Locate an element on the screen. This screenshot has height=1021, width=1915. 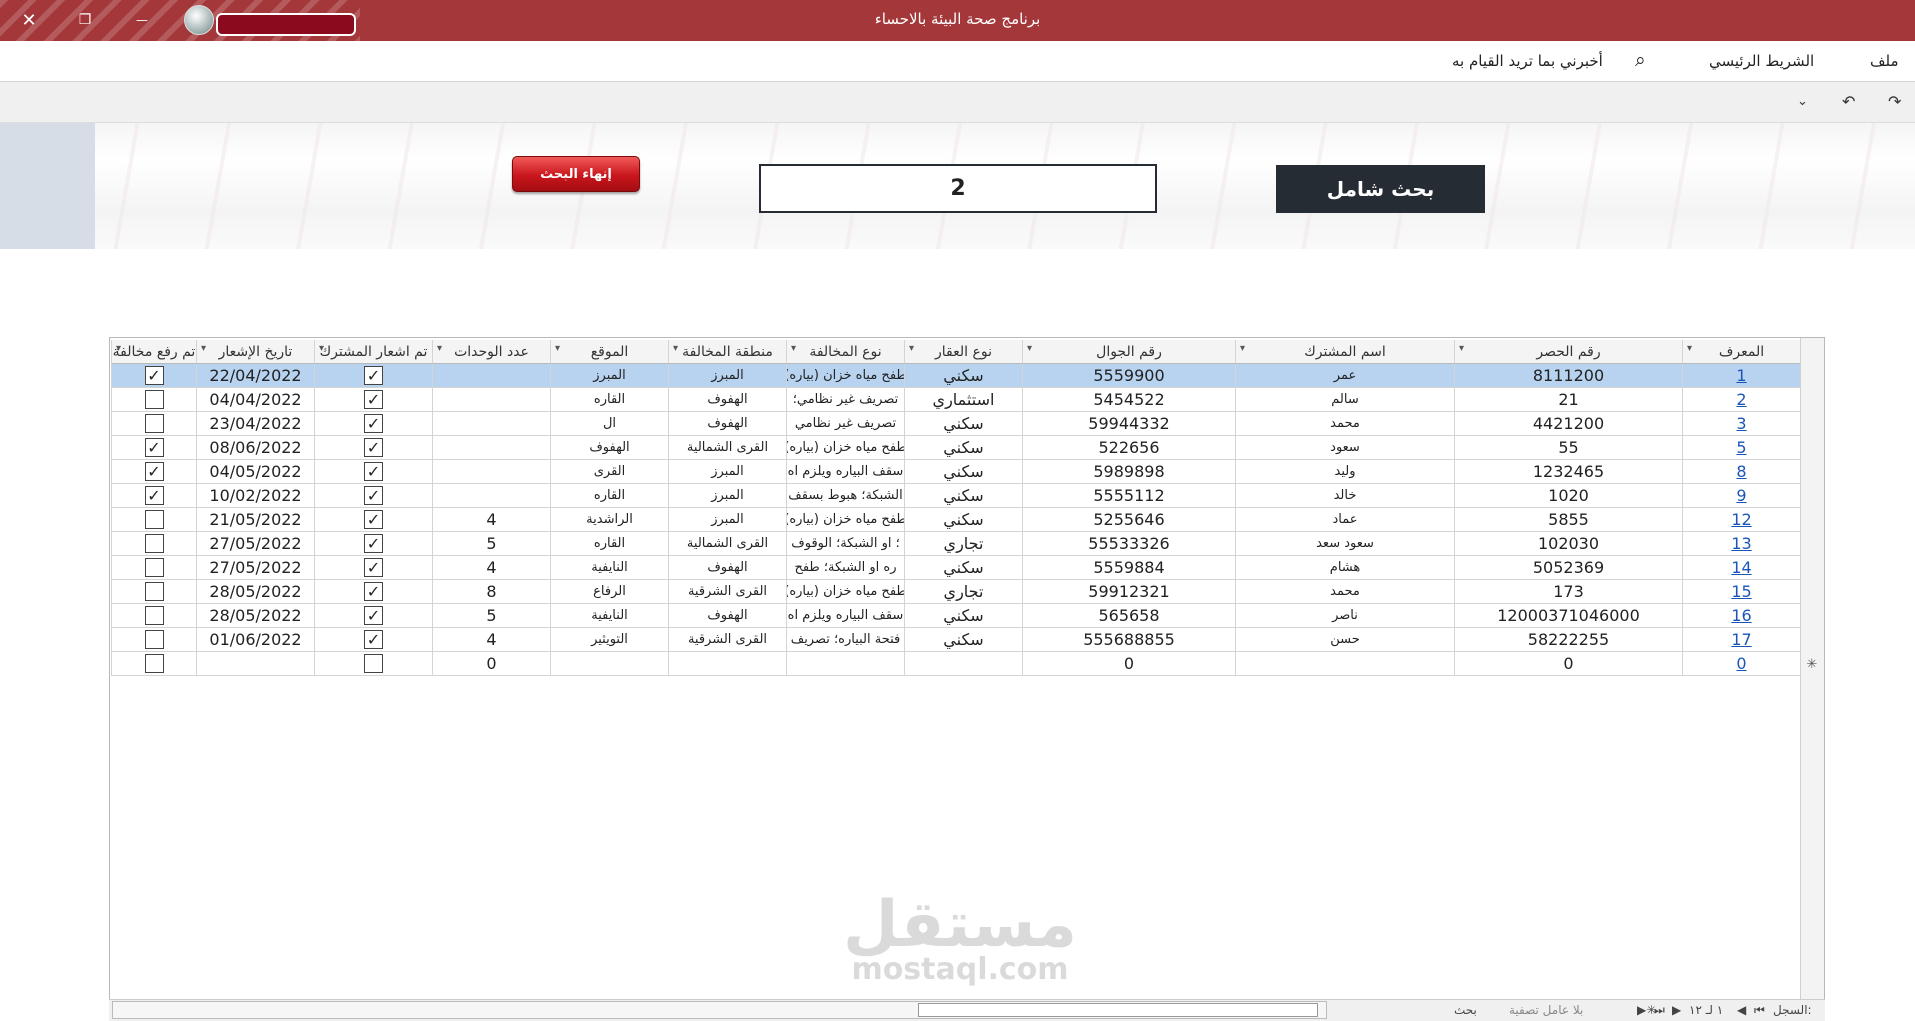
cell-area: الهفوف is located at coordinates (727, 400).